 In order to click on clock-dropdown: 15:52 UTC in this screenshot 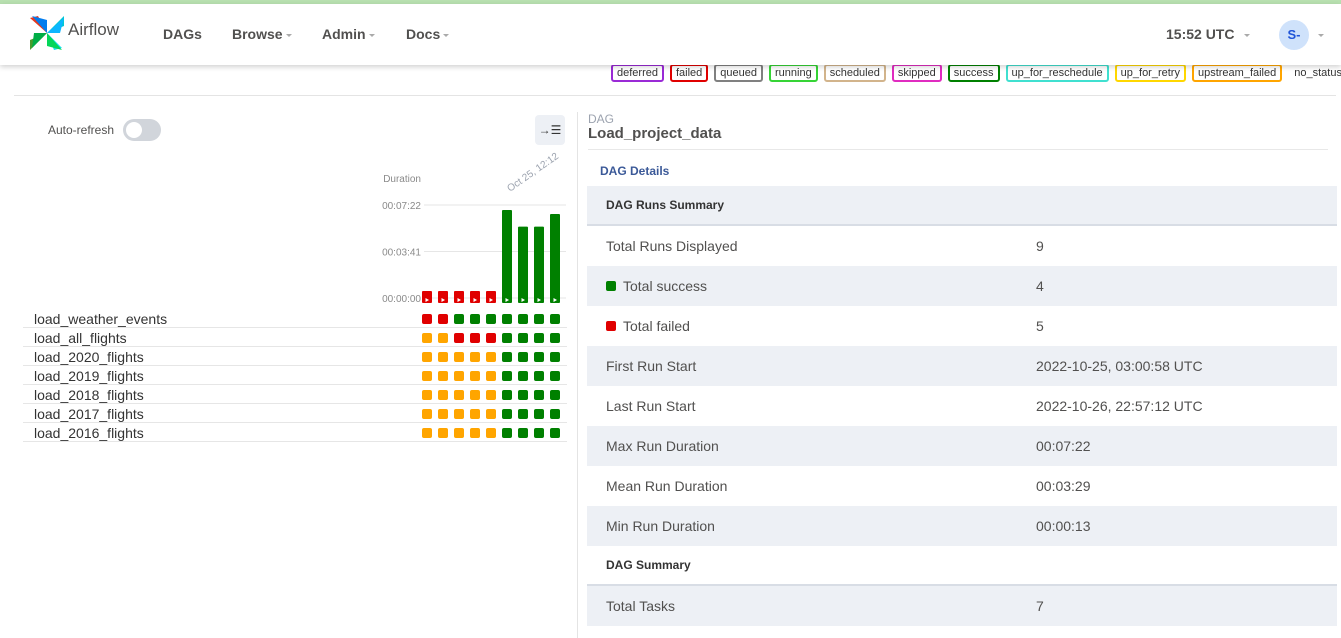, I will do `click(1208, 34)`.